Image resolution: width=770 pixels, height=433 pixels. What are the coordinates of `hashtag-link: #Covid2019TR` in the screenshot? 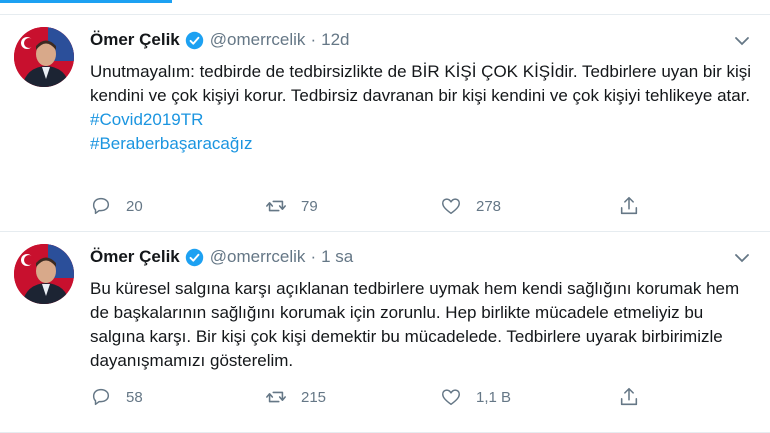 It's located at (425, 120).